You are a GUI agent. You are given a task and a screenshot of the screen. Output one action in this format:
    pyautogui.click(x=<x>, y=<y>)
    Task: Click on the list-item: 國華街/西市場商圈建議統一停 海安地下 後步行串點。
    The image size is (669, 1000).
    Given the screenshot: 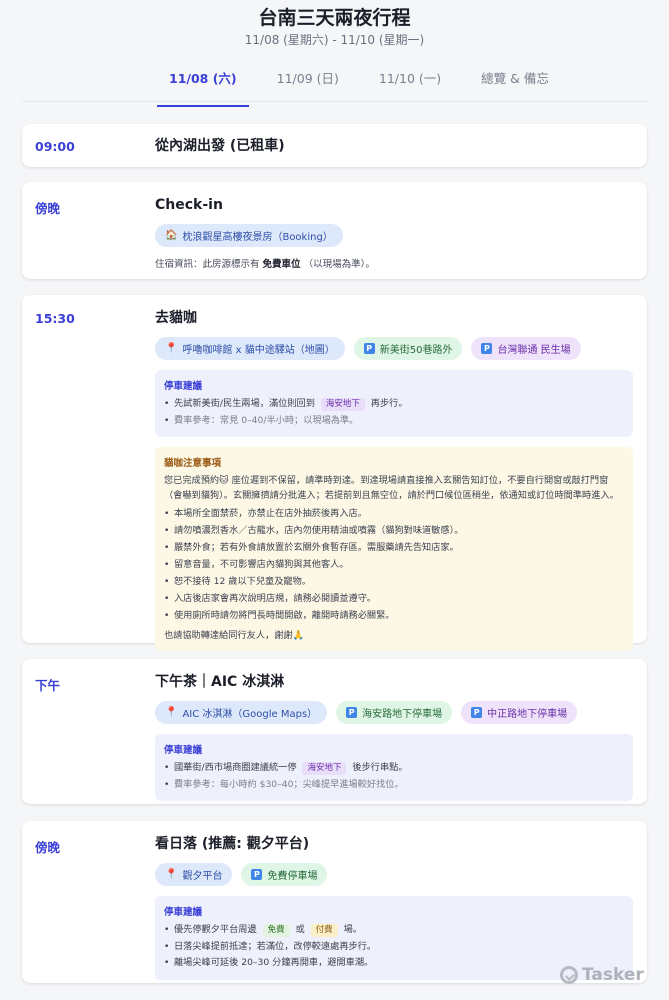 What is the action you would take?
    pyautogui.click(x=394, y=768)
    